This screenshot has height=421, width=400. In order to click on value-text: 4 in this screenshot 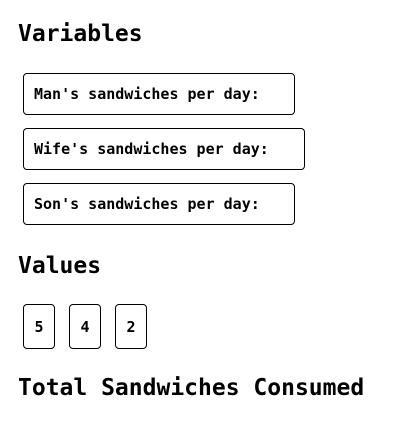, I will do `click(85, 326)`.